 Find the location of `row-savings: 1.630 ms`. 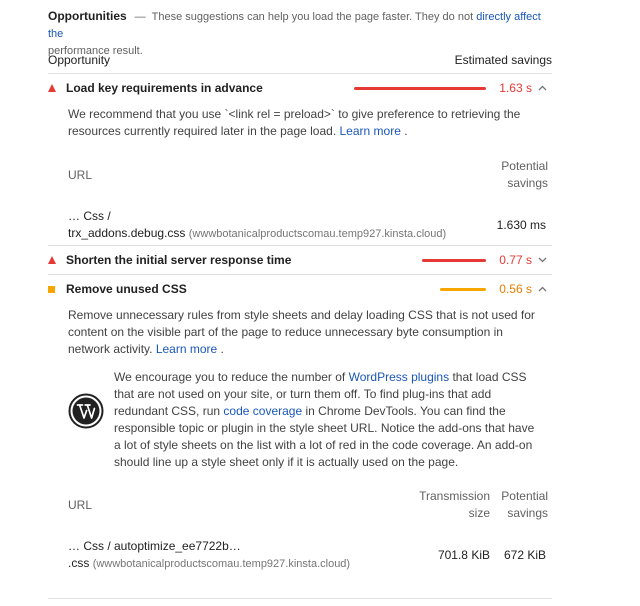

row-savings: 1.630 ms is located at coordinates (521, 225).